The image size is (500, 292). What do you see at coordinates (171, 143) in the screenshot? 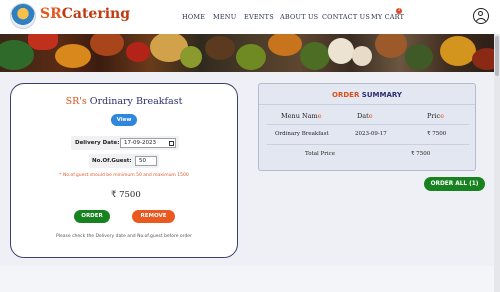
I see `calendar-icon` at bounding box center [171, 143].